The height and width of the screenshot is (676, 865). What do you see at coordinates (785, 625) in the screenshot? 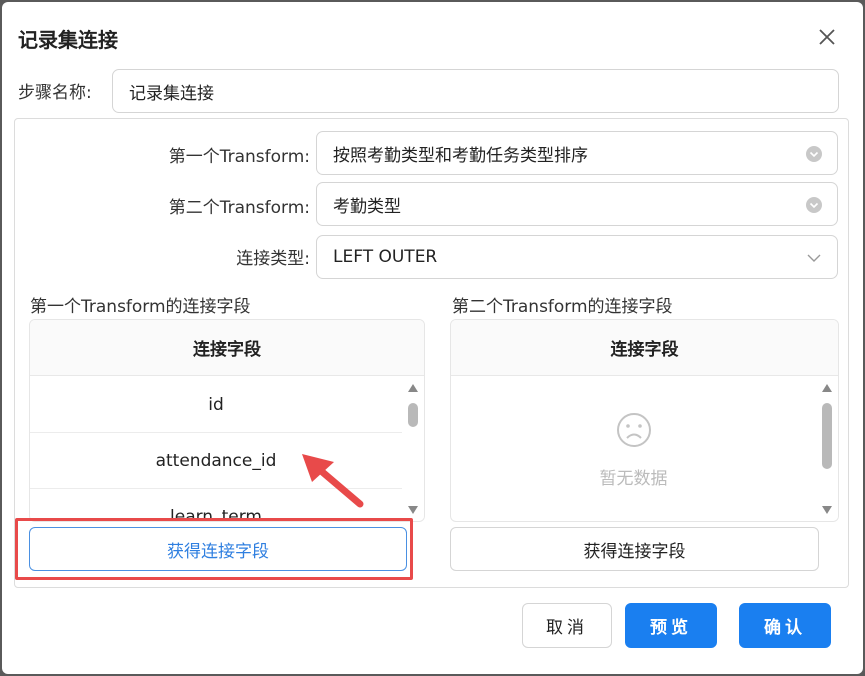
I see `confirm-button: 确认` at bounding box center [785, 625].